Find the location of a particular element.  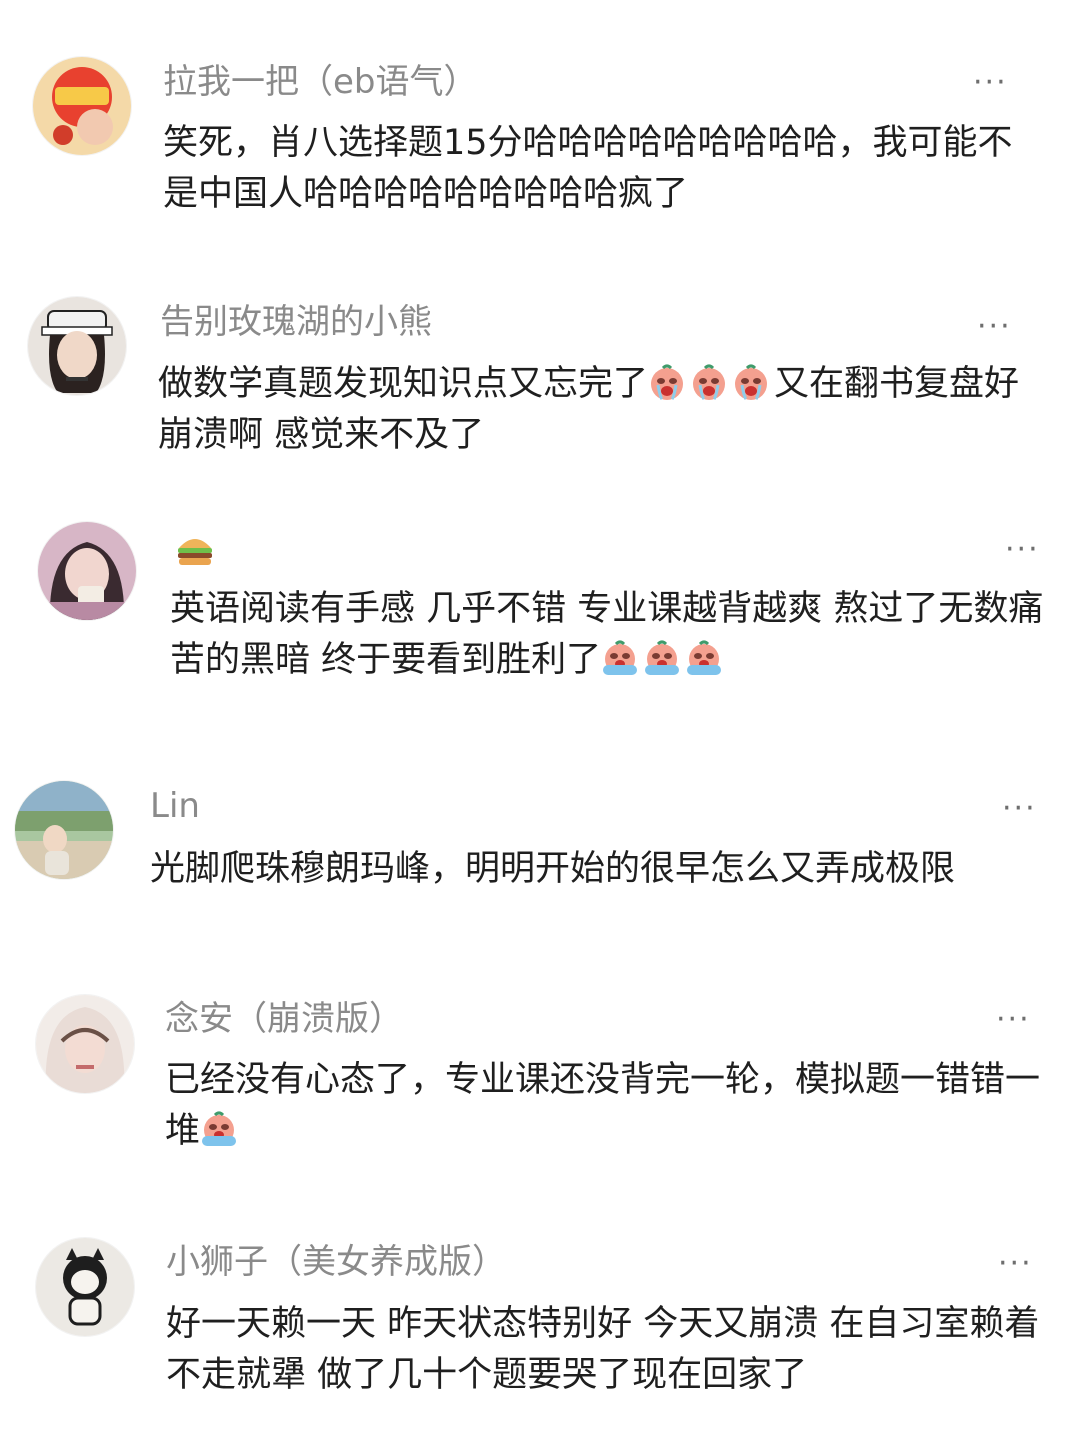

comment-text: 做数学真题发现知识点又忘完了 又在翻书复盘好崩溃啊 感觉来不及了 is located at coordinates (598, 410).